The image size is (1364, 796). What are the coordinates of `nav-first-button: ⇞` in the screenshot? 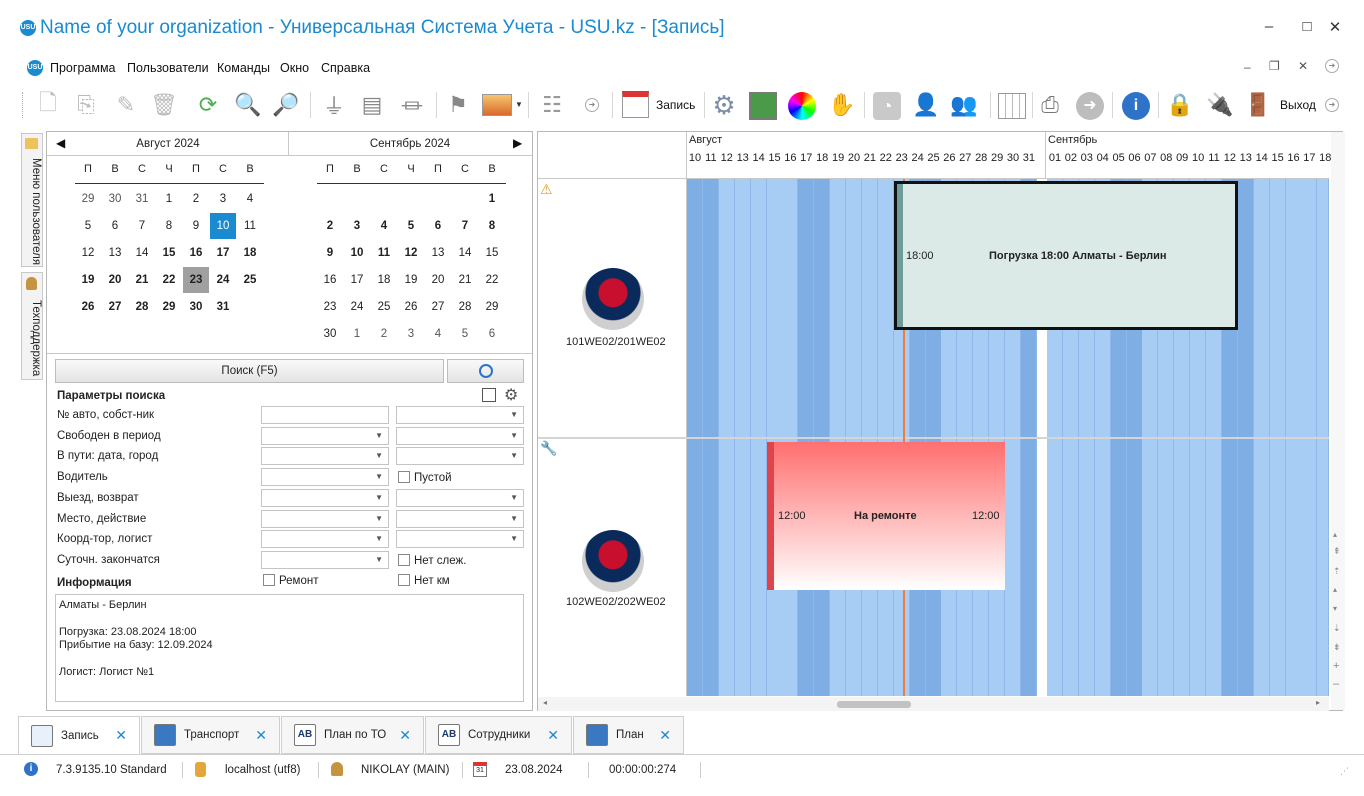 It's located at (1337, 551).